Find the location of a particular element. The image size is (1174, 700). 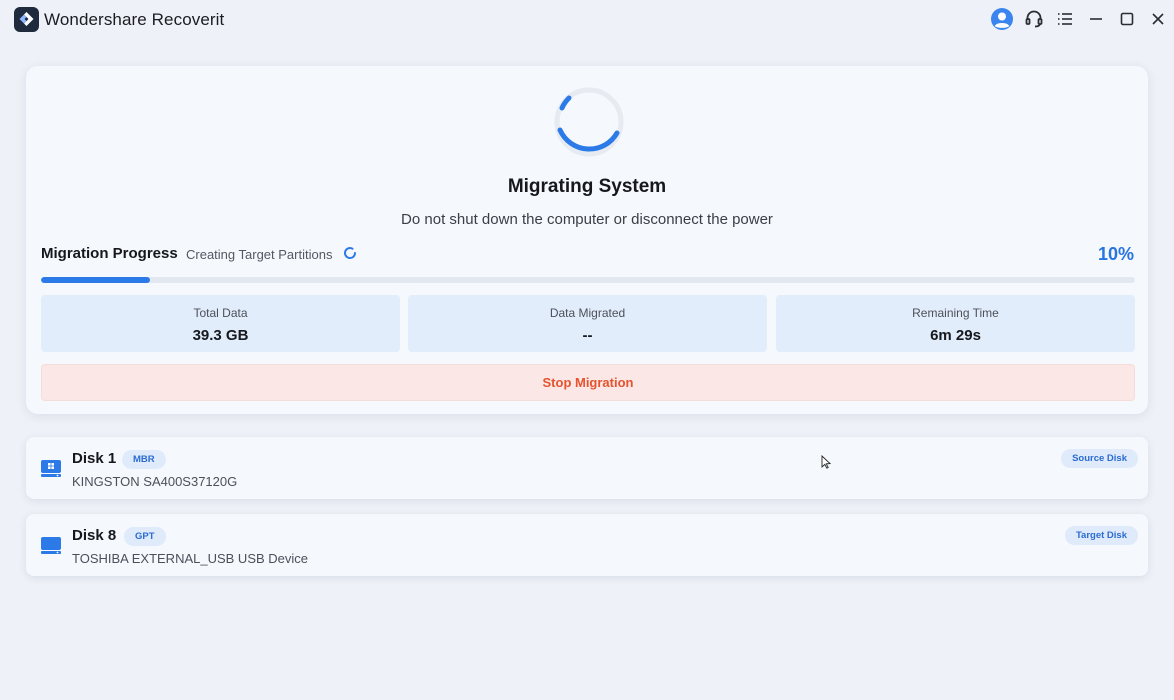

app-logo-icon is located at coordinates (26, 19).